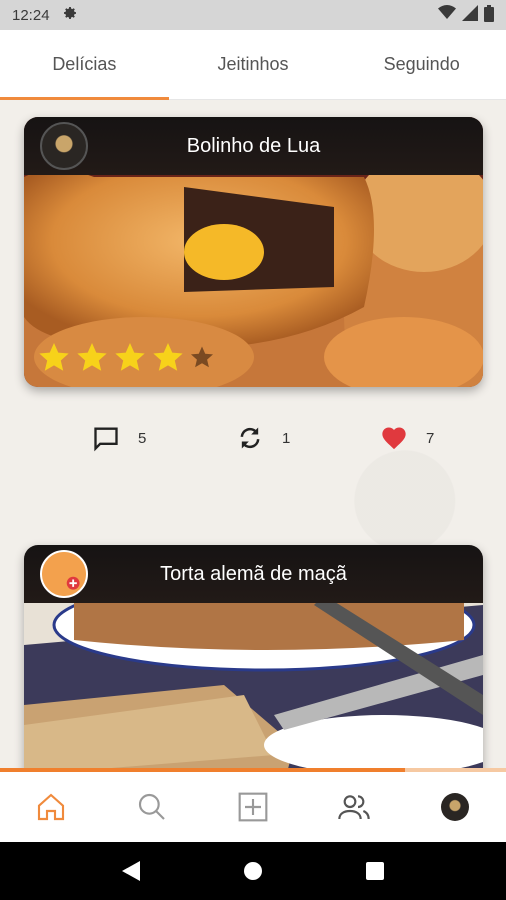 Image resolution: width=506 pixels, height=900 pixels. I want to click on wifi-icon, so click(447, 15).